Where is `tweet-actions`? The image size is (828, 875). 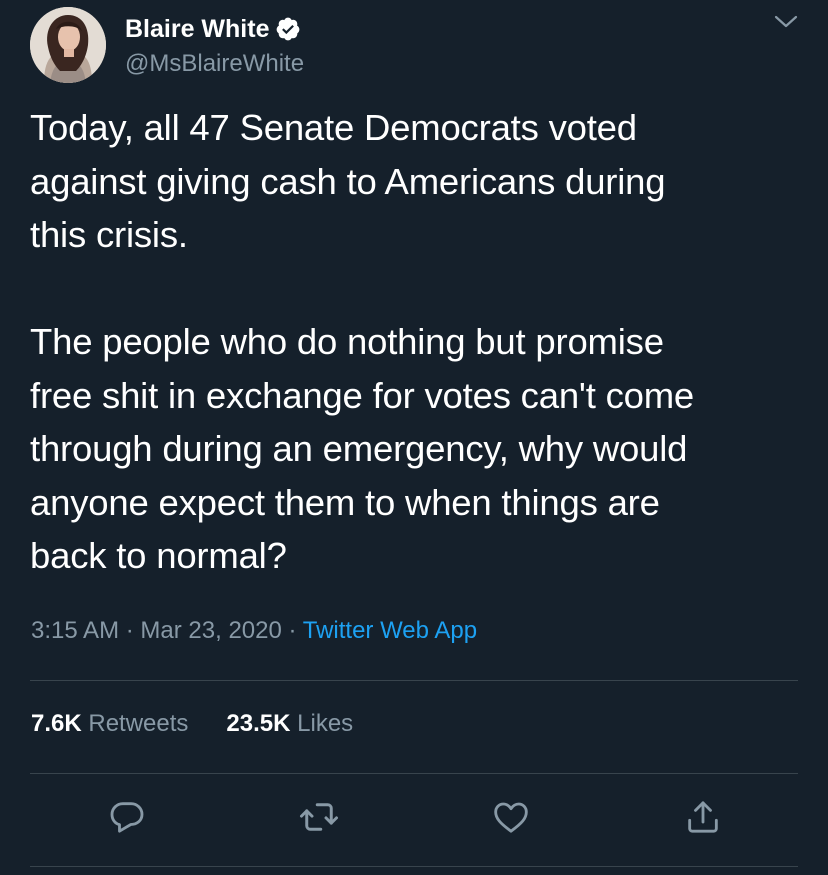
tweet-actions is located at coordinates (414, 822).